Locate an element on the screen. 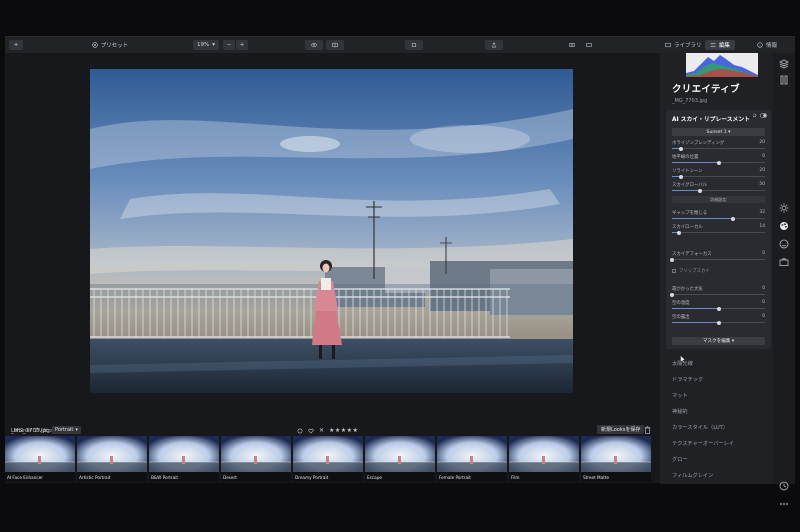 Image resolution: width=800 pixels, height=532 pixels. preset-category-select: Portrait ▾ is located at coordinates (66, 430).